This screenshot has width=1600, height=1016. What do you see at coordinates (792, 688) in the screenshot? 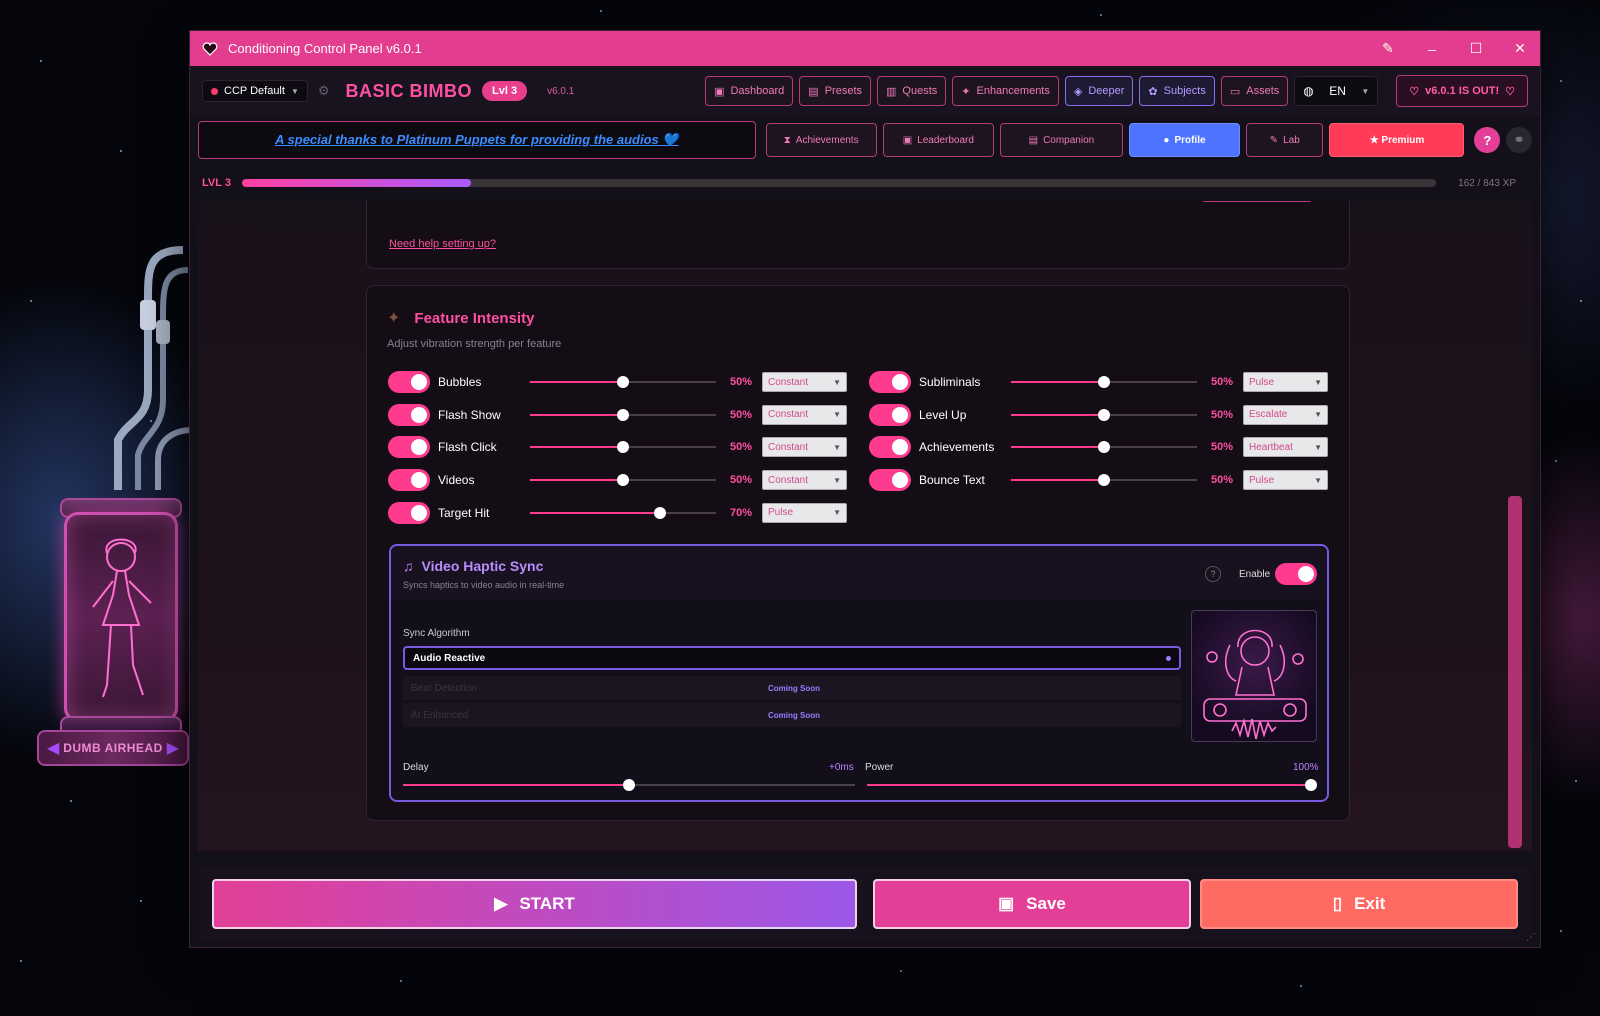
I see `algorithm-option-beat-detection: Beat Detection Coming Soon` at bounding box center [792, 688].